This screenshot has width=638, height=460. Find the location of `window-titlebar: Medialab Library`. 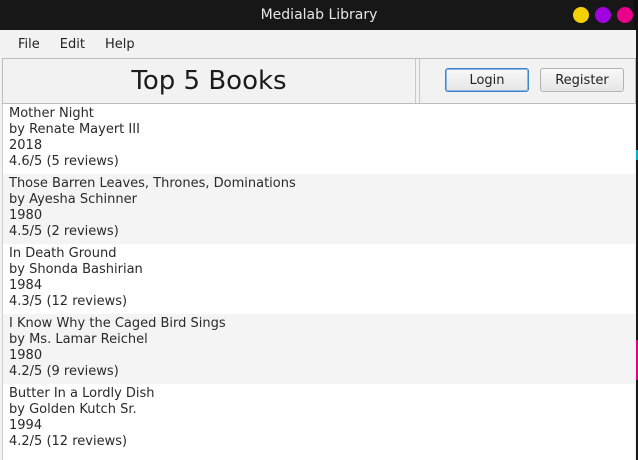

window-titlebar: Medialab Library is located at coordinates (319, 15).